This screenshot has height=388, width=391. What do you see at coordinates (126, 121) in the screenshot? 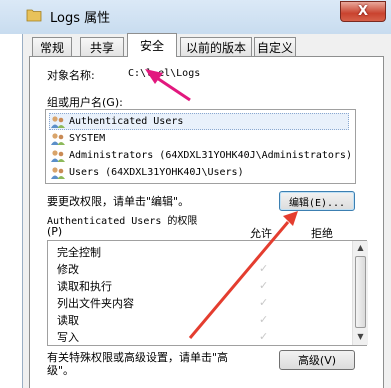
I see `user-item-label: Authenticated Users` at bounding box center [126, 121].